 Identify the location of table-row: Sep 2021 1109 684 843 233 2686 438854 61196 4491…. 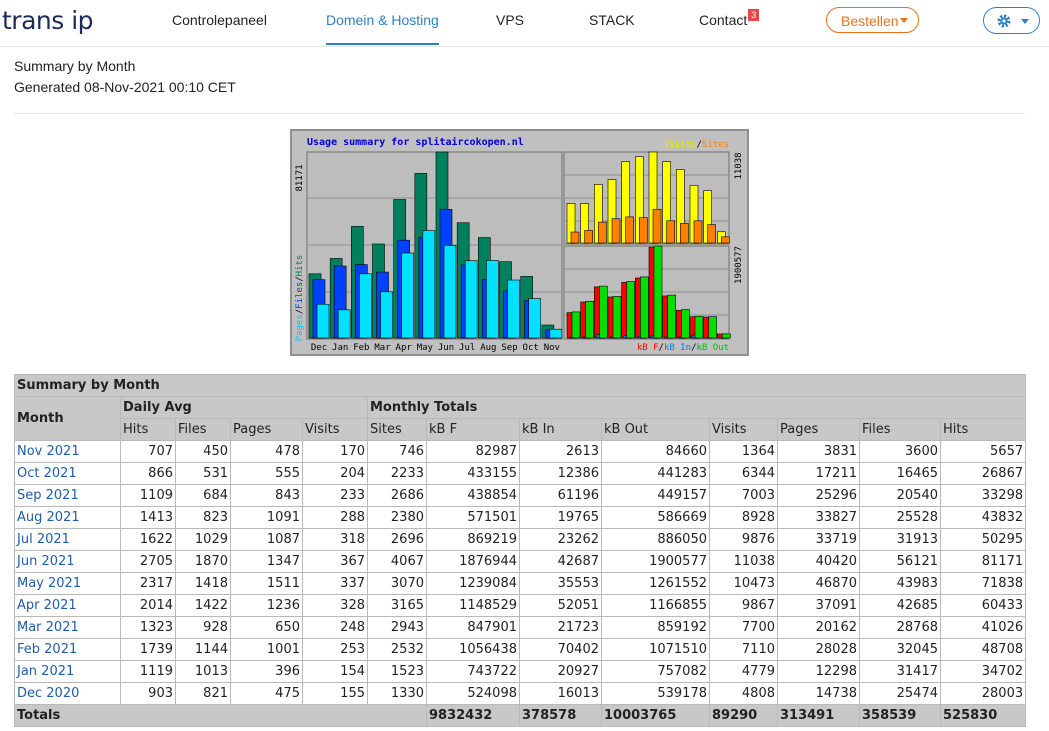
(520, 495).